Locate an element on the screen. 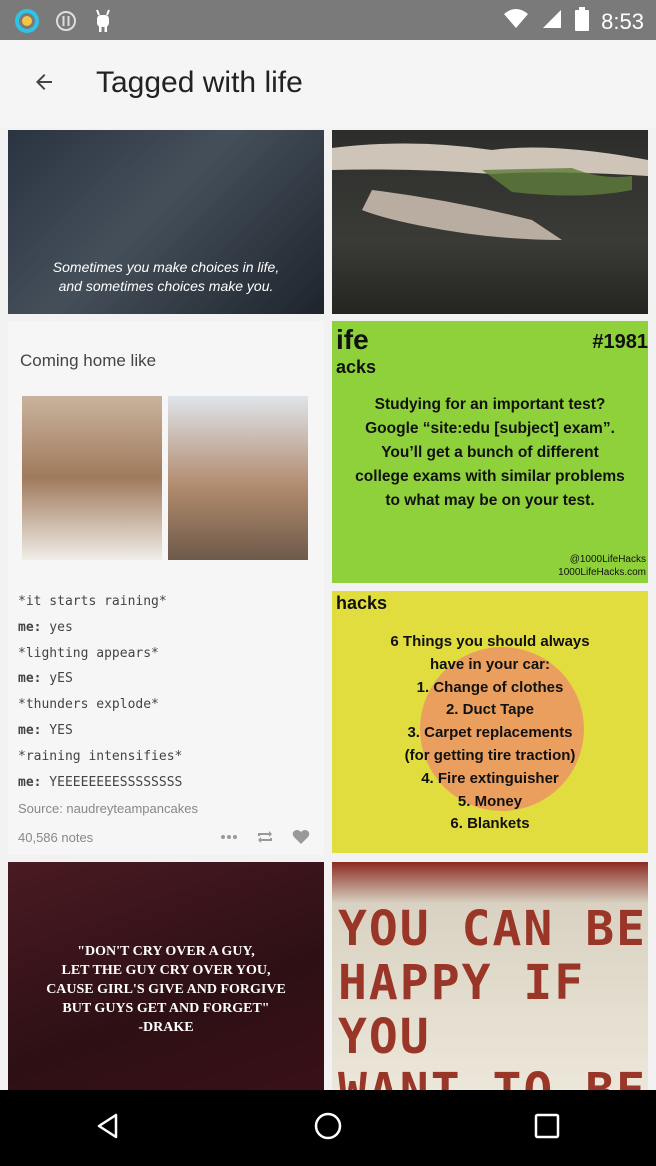  line-text: yES is located at coordinates (57, 679).